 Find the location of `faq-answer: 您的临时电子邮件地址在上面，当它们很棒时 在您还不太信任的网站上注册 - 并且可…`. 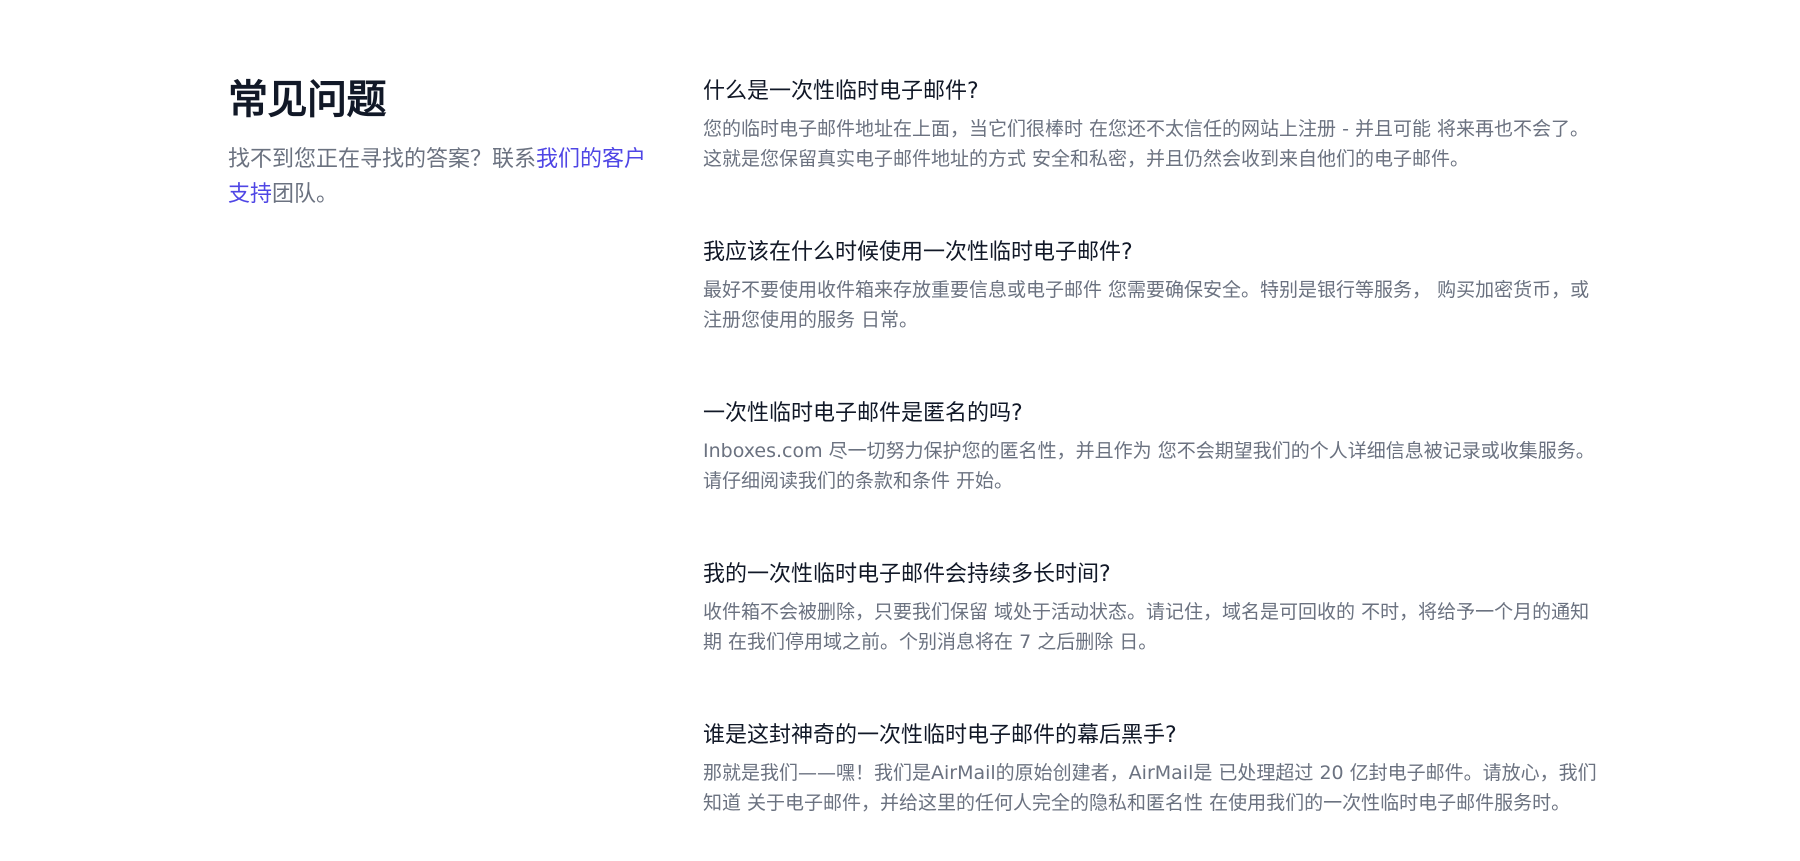

faq-answer: 您的临时电子邮件地址在上面，当它们很棒时 在您还不太信任的网站上注册 - 并且可… is located at coordinates (1146, 144).